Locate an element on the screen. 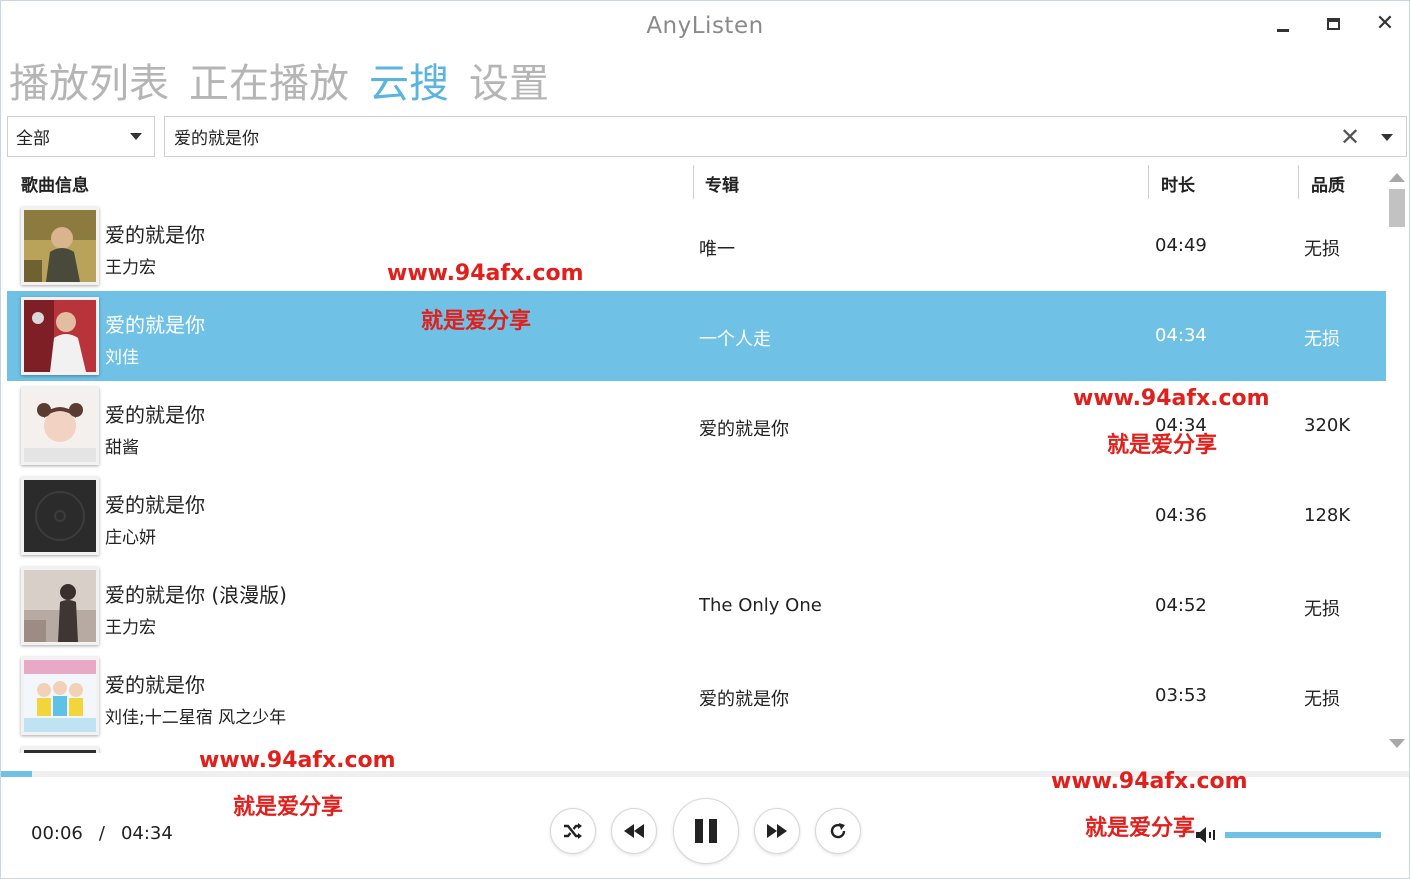 The image size is (1410, 879). title-bar: AnyListen ✕ is located at coordinates (705, 27).